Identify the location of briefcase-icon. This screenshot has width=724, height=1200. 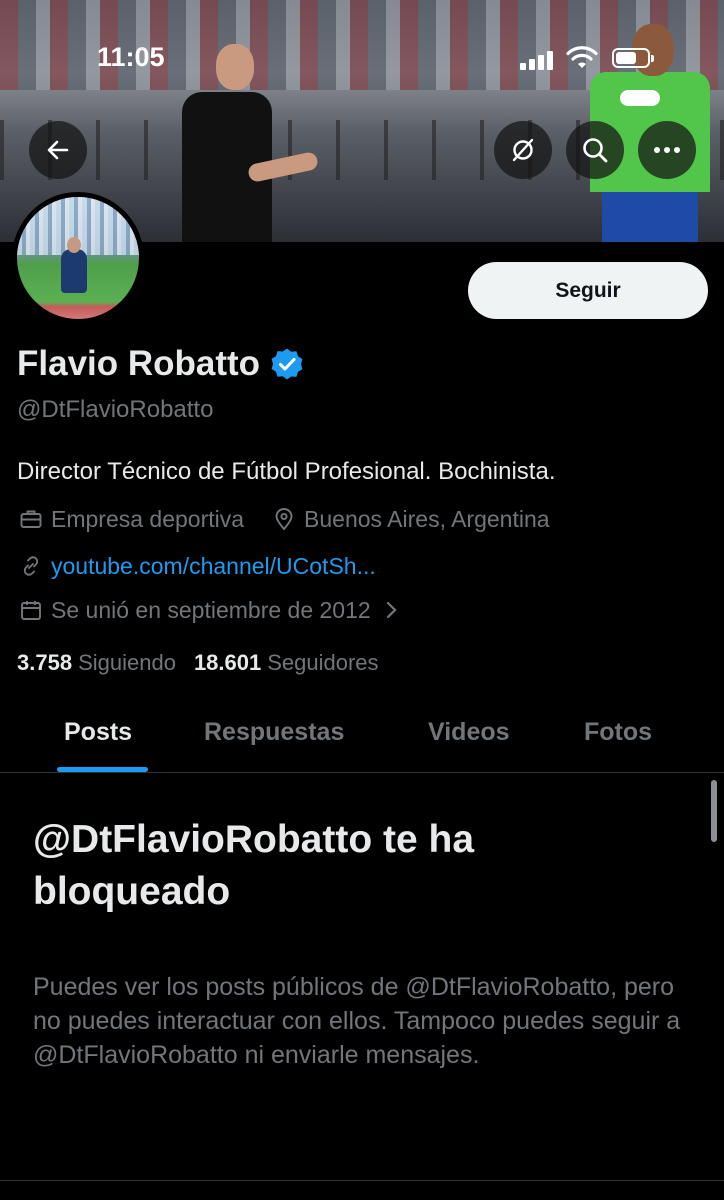
(31, 519).